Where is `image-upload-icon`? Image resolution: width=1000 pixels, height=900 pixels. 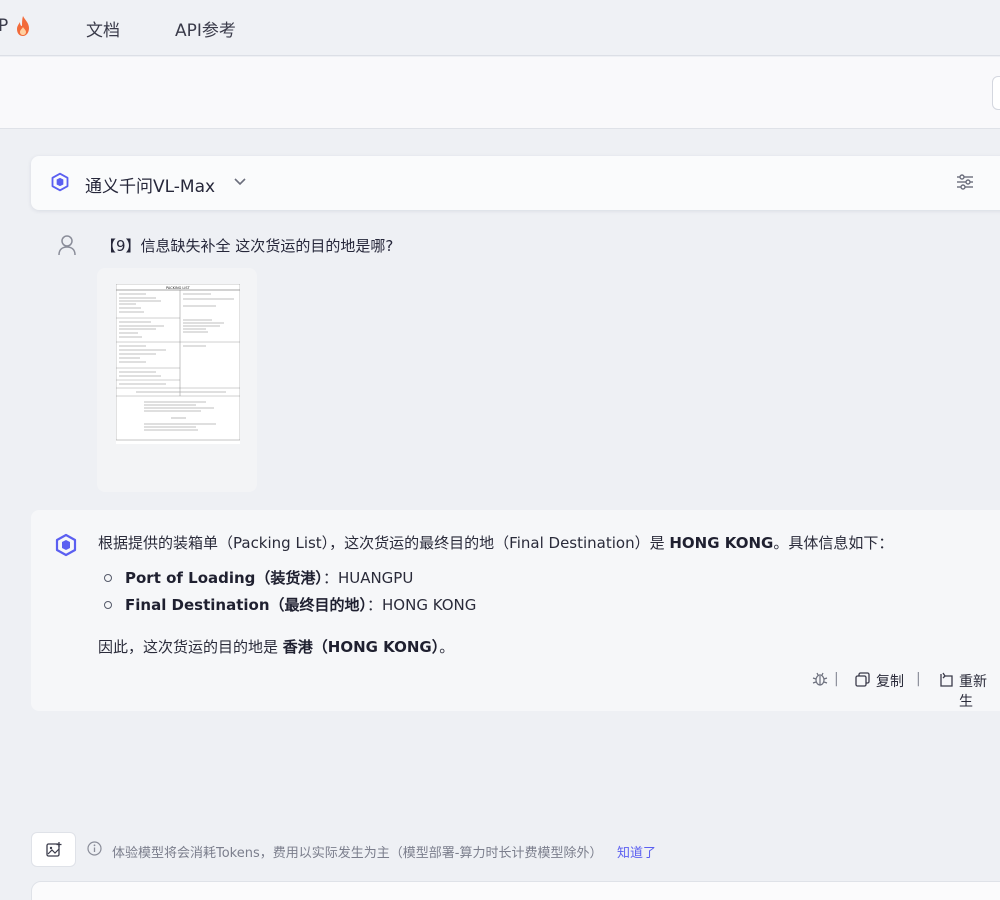
image-upload-icon is located at coordinates (54, 849).